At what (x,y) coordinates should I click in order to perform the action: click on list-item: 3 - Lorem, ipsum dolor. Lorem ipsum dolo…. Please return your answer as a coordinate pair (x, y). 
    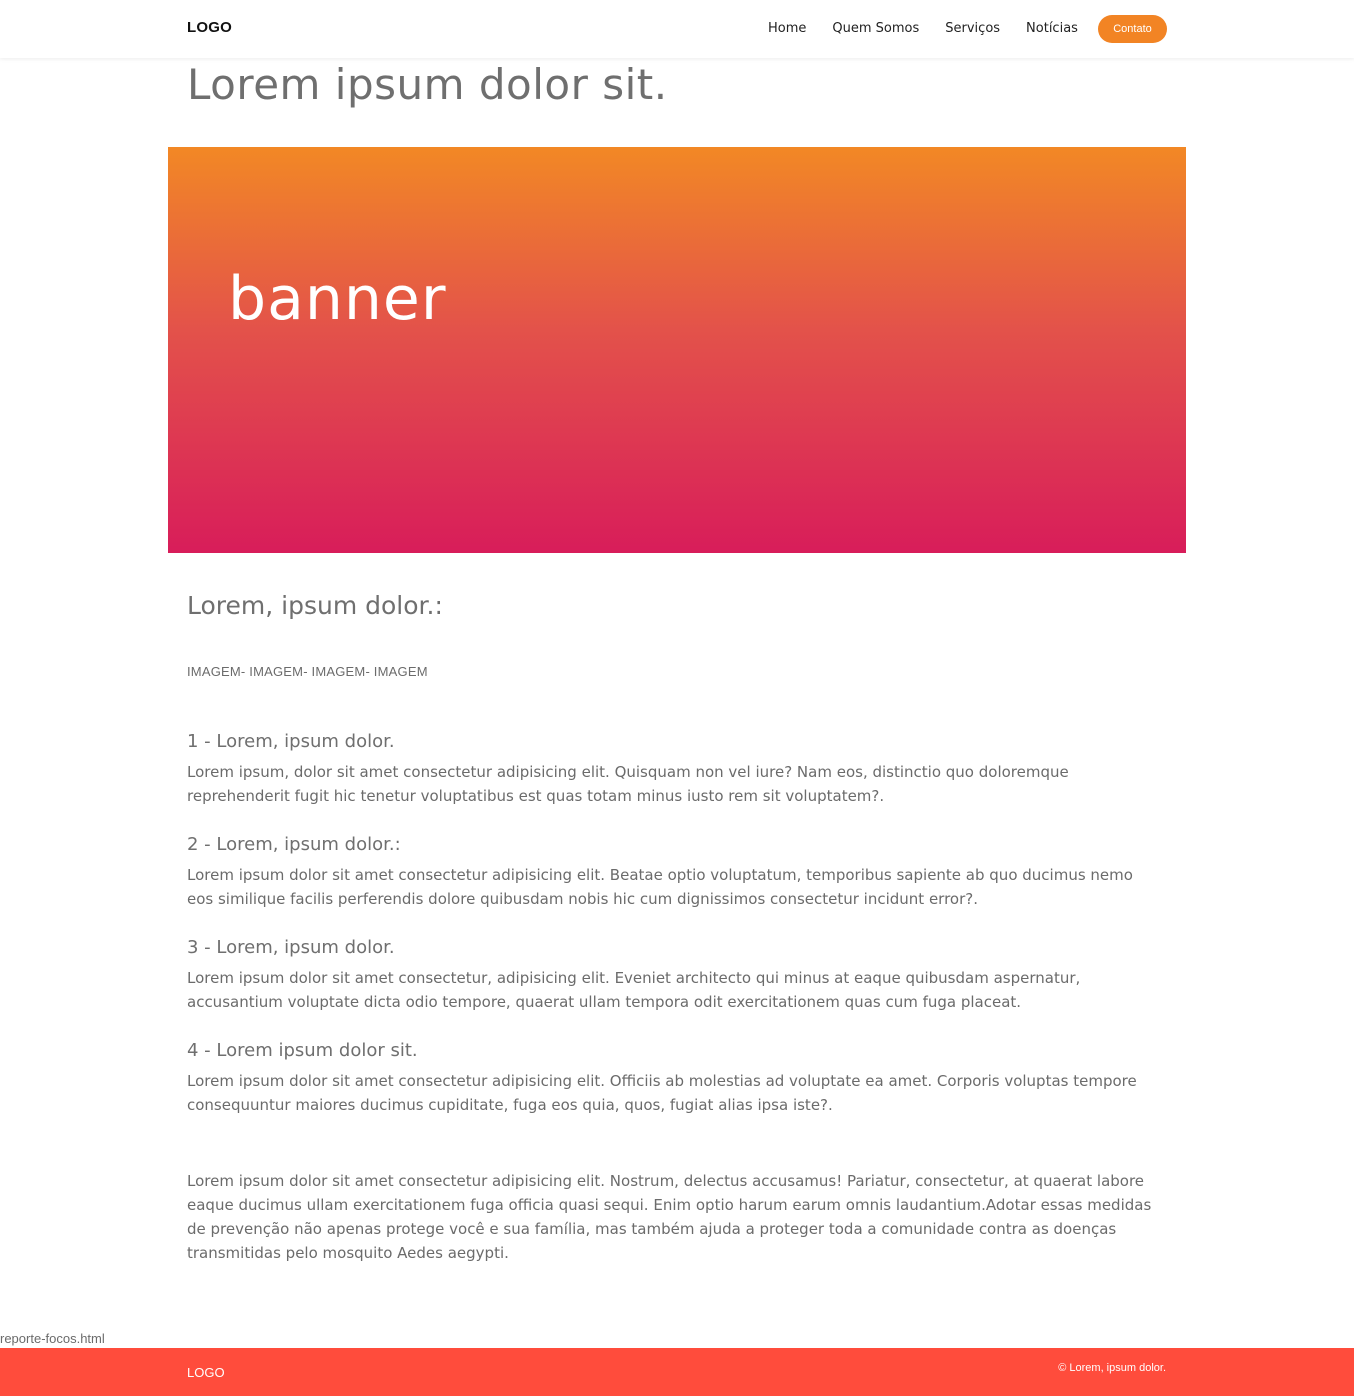
    Looking at the image, I should click on (674, 975).